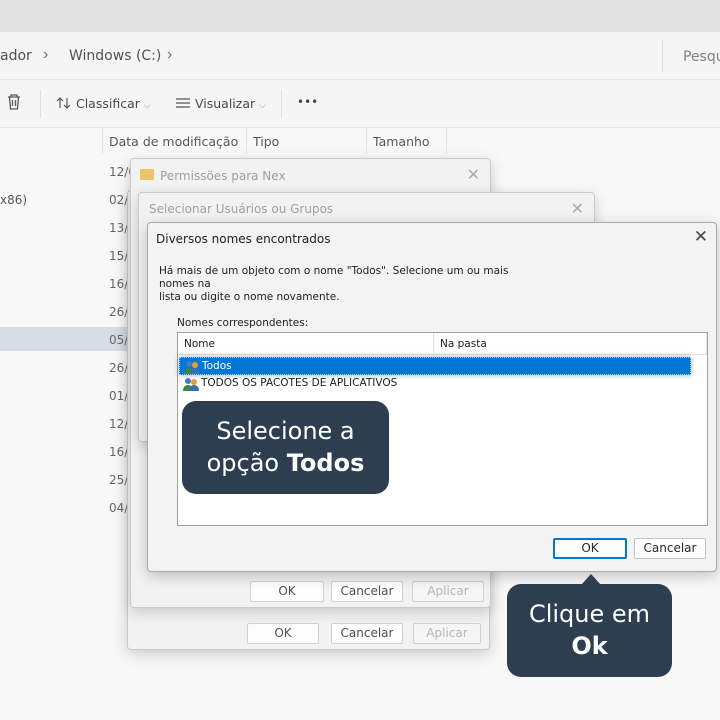 The image size is (720, 720). What do you see at coordinates (435, 384) in the screenshot?
I see `list-item-app-packages: TODOS OS PACOTES DE APLICATIVOS` at bounding box center [435, 384].